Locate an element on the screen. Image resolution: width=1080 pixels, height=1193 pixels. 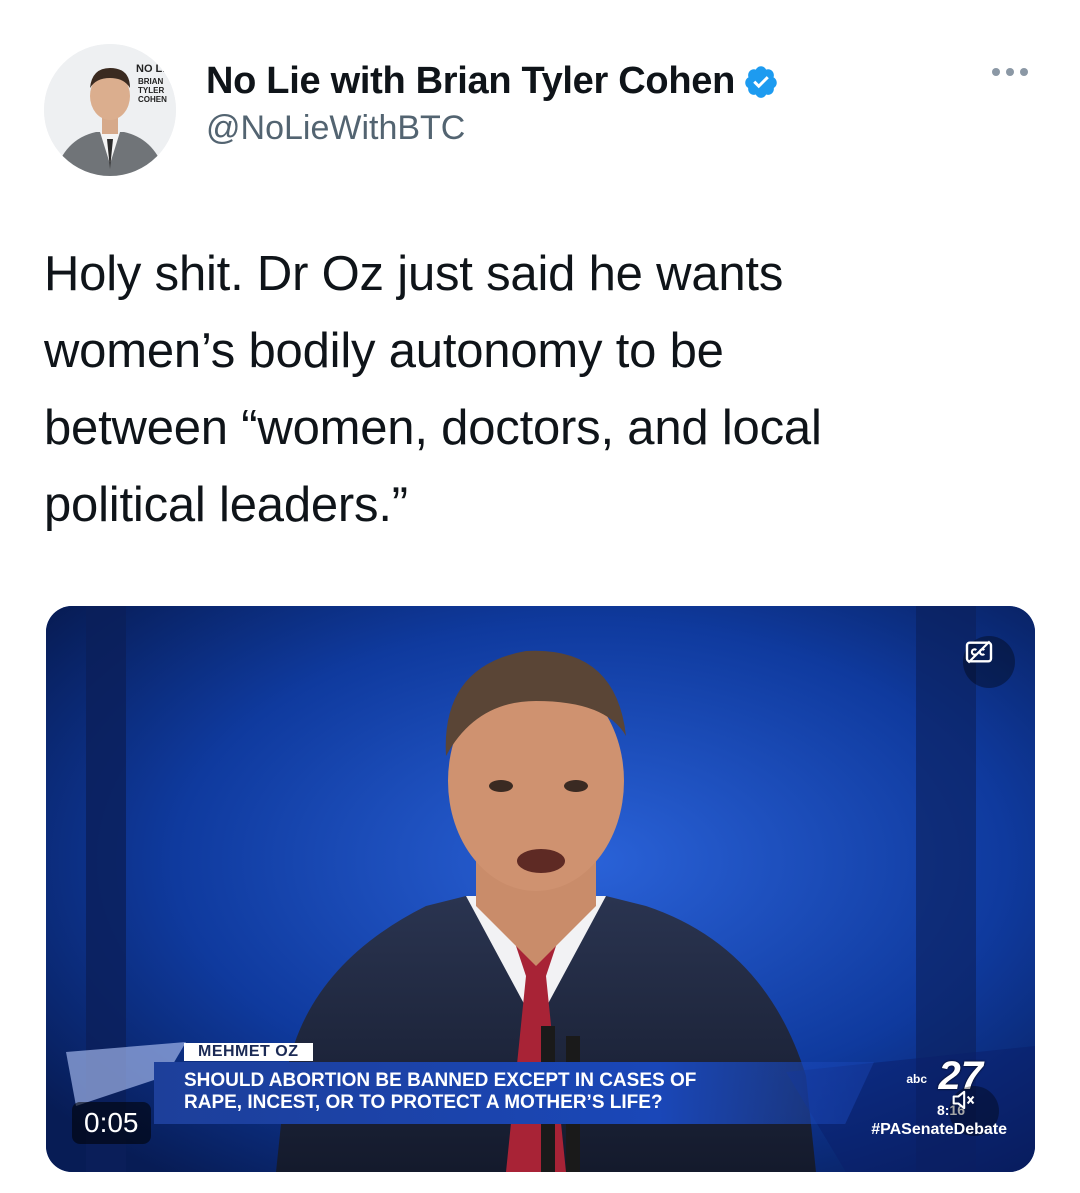
tweet-text-line: political leaders.” is located at coordinates (226, 505).